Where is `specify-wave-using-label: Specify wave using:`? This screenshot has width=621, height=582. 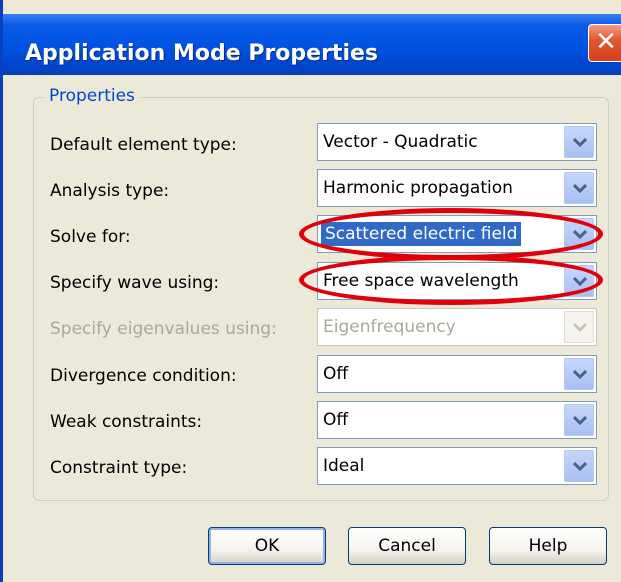
specify-wave-using-label: Specify wave using: is located at coordinates (135, 283).